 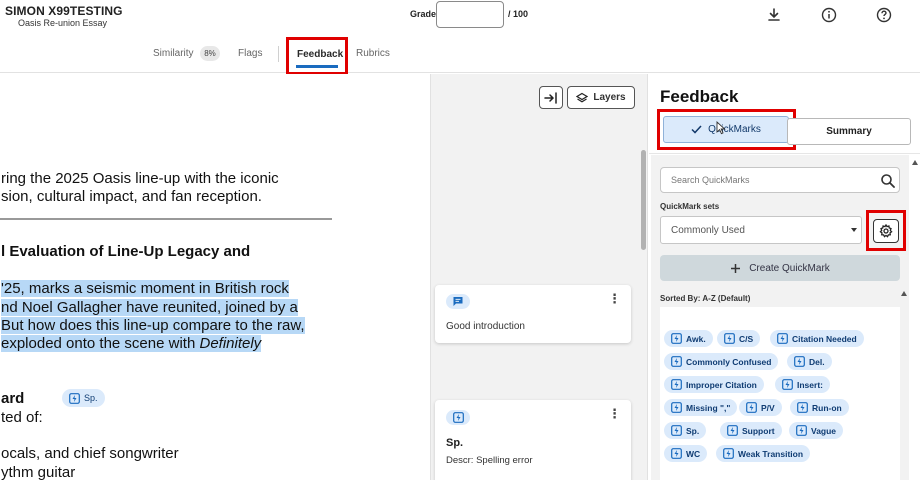 I want to click on quickmark-sets-label: QuickMark sets, so click(x=690, y=206).